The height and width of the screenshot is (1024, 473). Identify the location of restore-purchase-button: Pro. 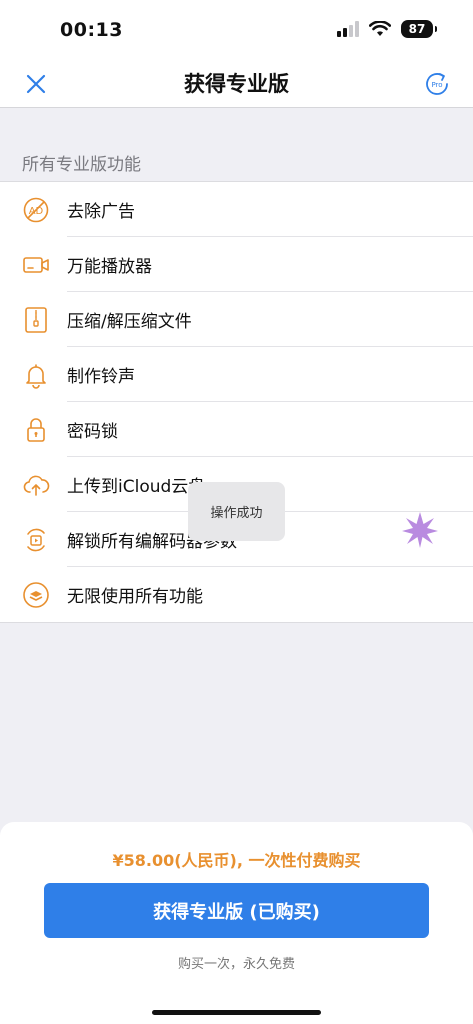
(437, 84).